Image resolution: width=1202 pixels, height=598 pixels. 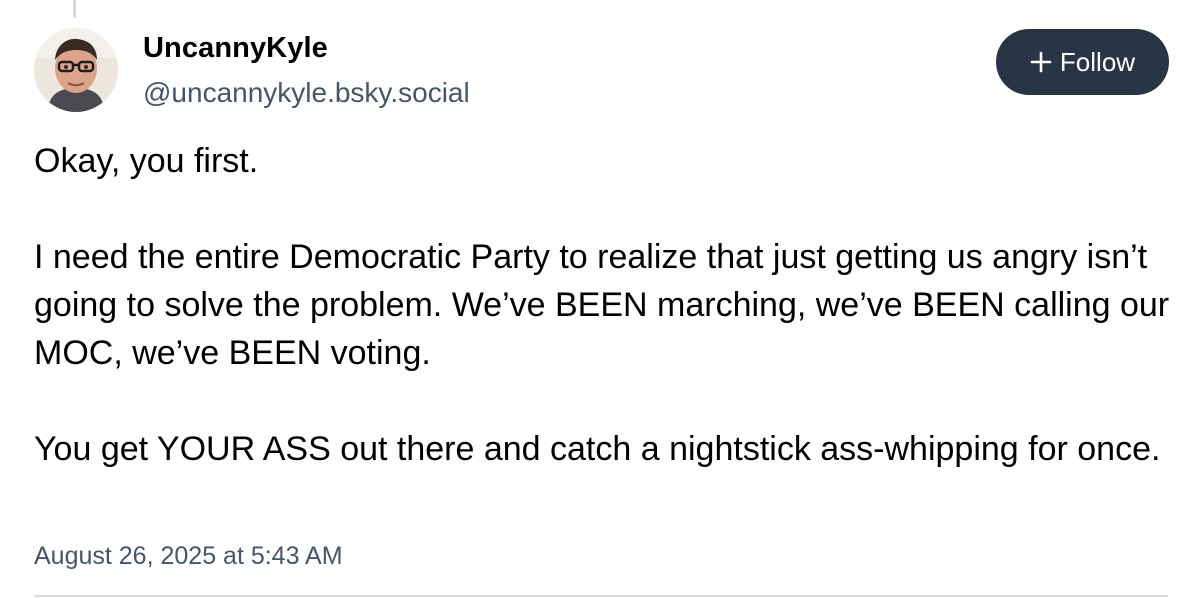 What do you see at coordinates (601, 596) in the screenshot?
I see `divider` at bounding box center [601, 596].